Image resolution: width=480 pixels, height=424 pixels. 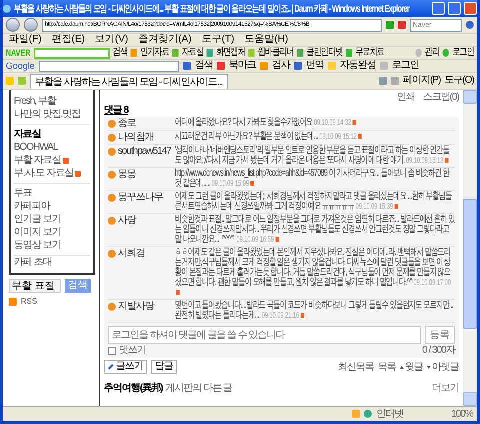 I want to click on comment-author: 몽몽, so click(x=140, y=179).